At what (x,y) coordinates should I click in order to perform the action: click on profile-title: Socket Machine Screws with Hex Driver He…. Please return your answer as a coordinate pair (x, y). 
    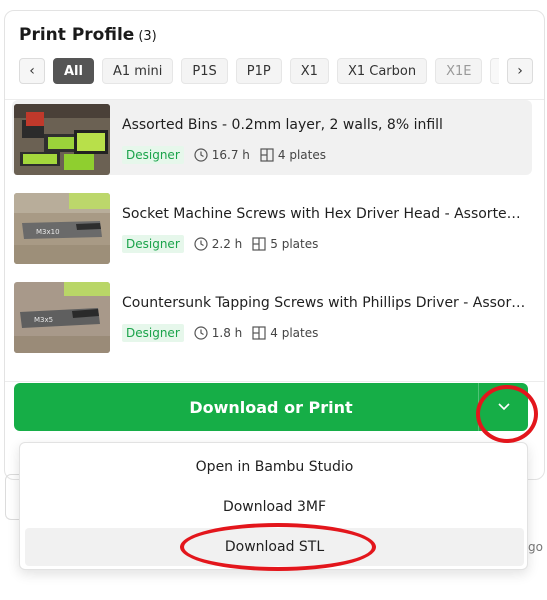
    Looking at the image, I should click on (325, 214).